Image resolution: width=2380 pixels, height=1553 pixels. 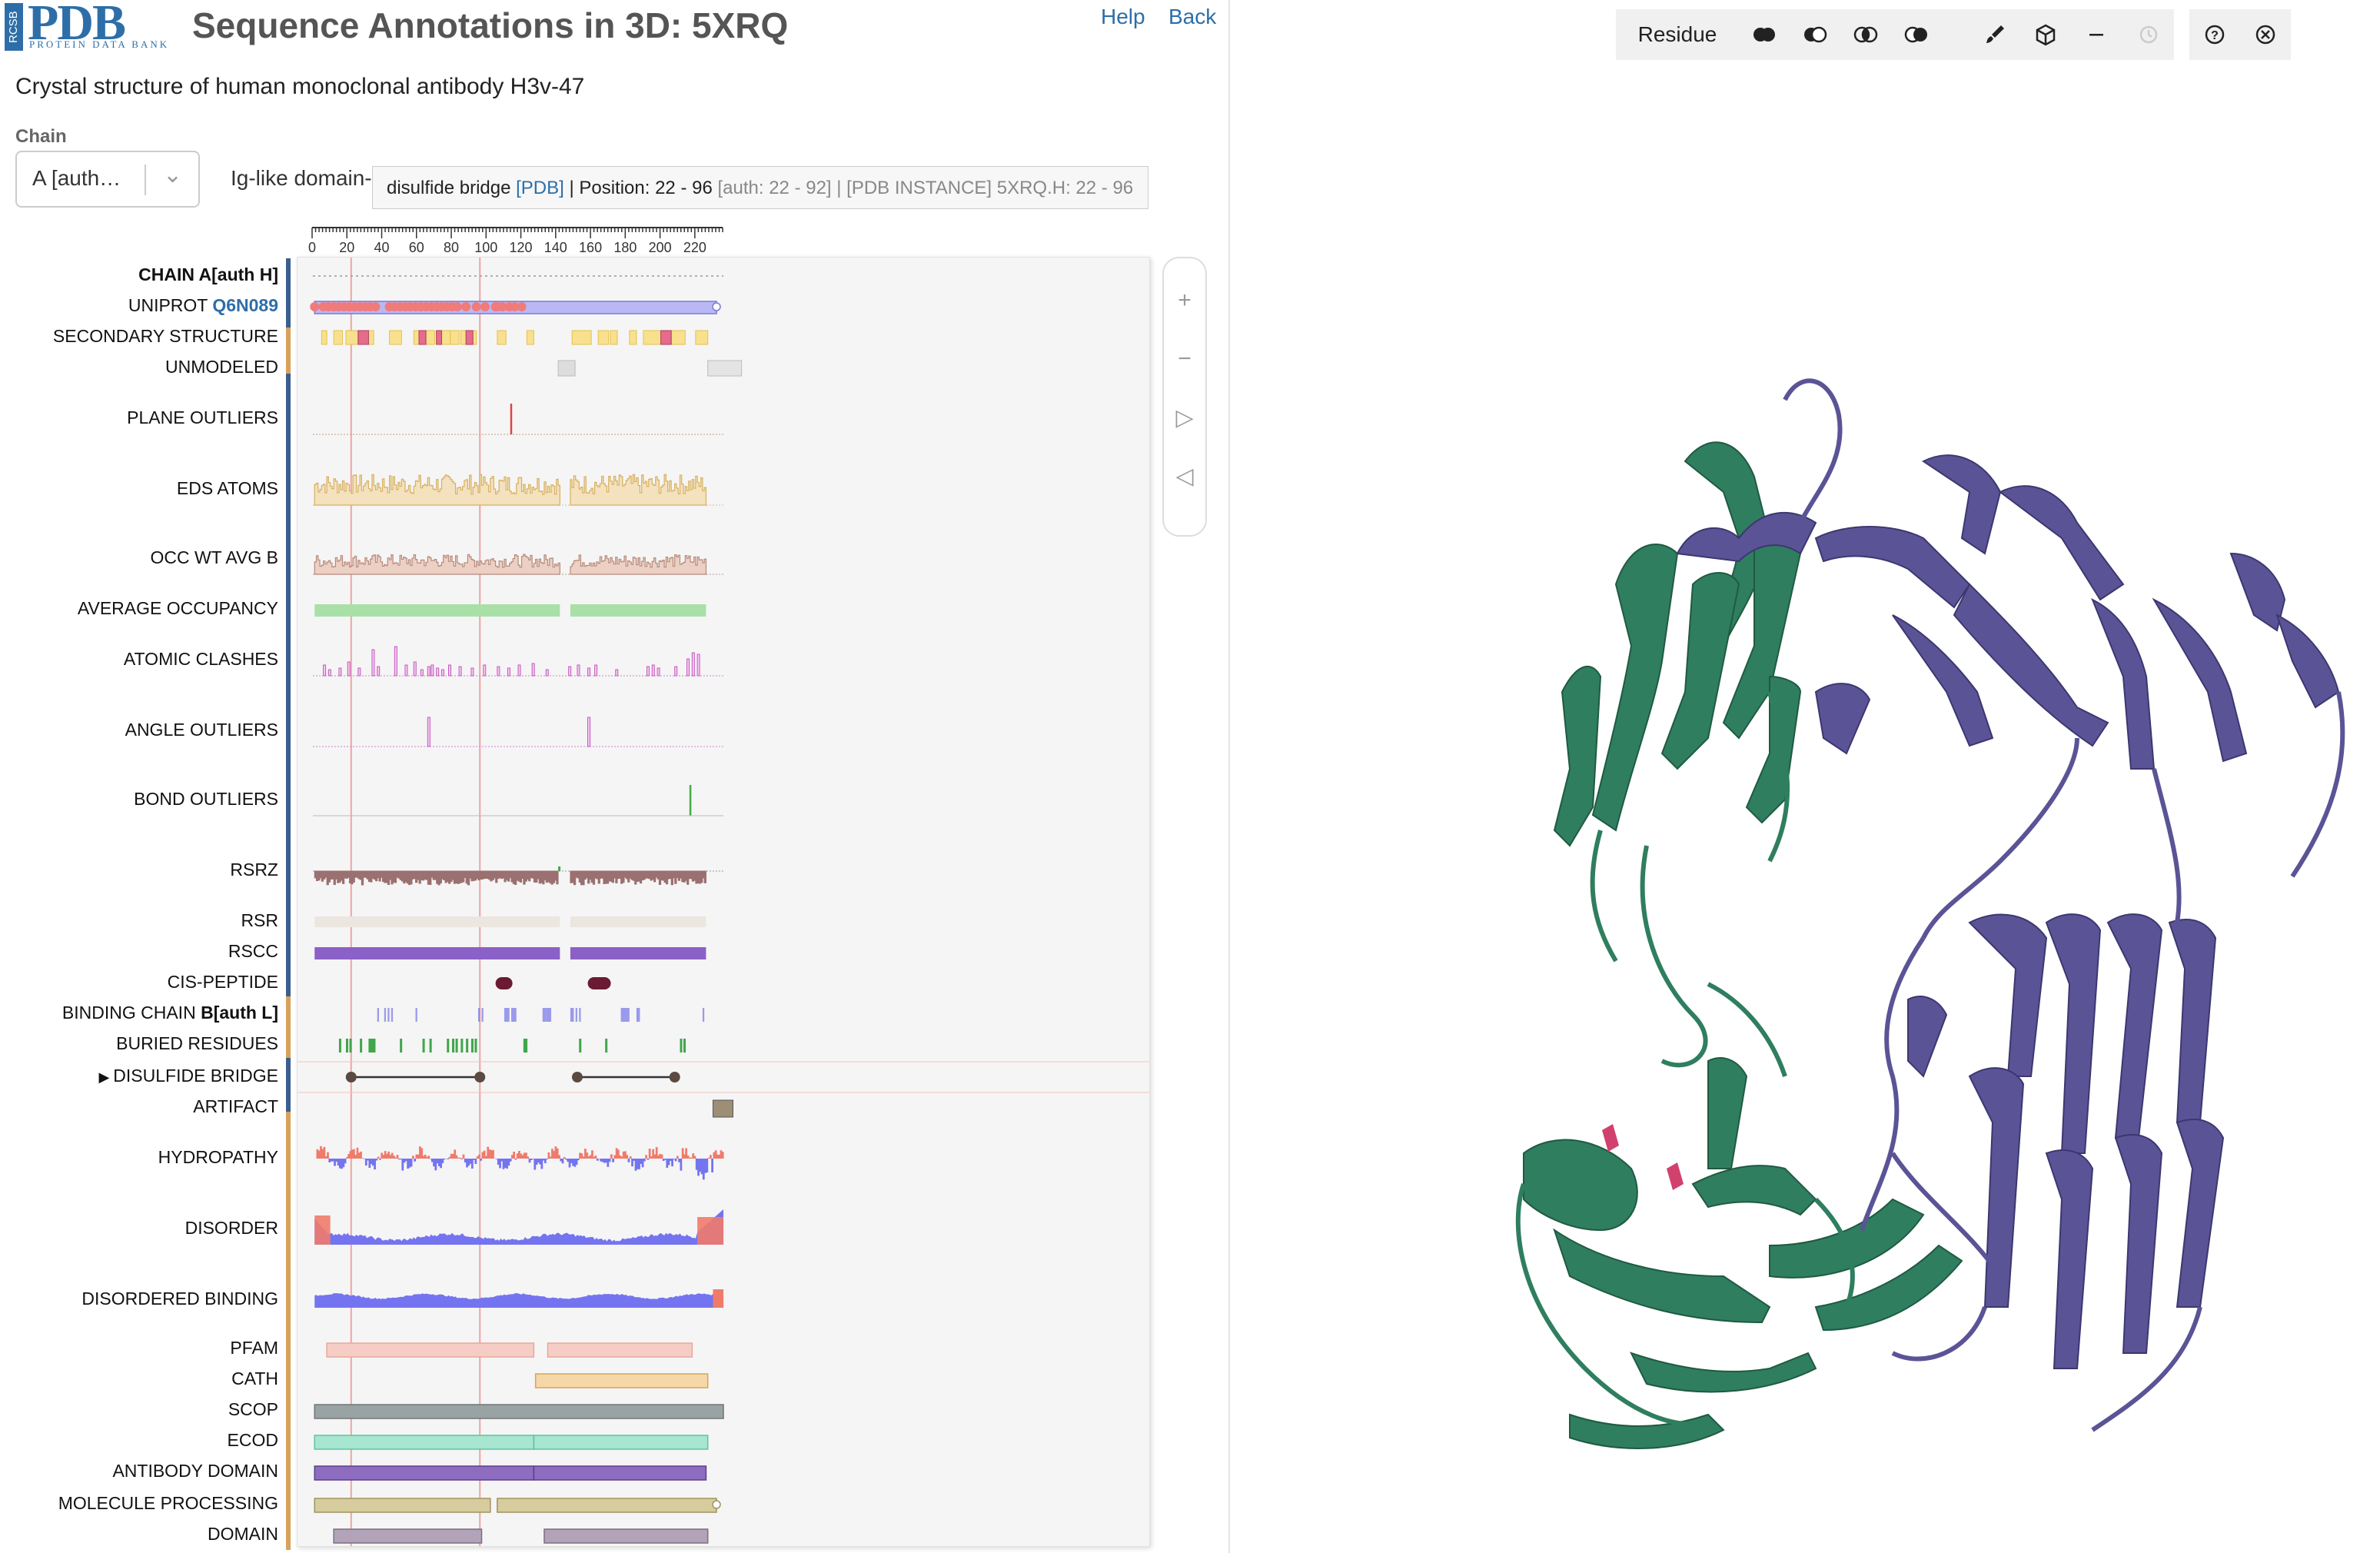 What do you see at coordinates (1743, 945) in the screenshot?
I see `chain-green-ribbons` at bounding box center [1743, 945].